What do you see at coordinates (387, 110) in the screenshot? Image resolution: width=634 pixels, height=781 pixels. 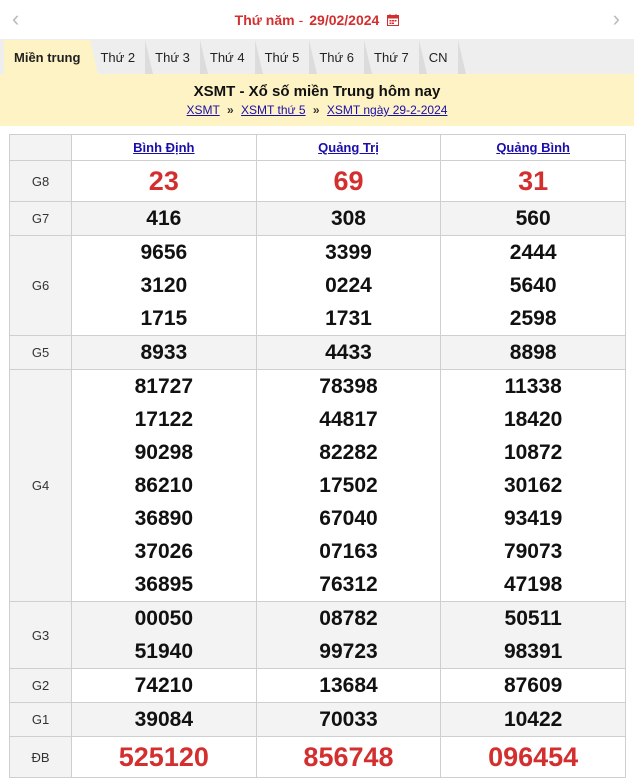 I see `breadcrumb-xsmt-ngay: XSMT ngày 29-2-2024` at bounding box center [387, 110].